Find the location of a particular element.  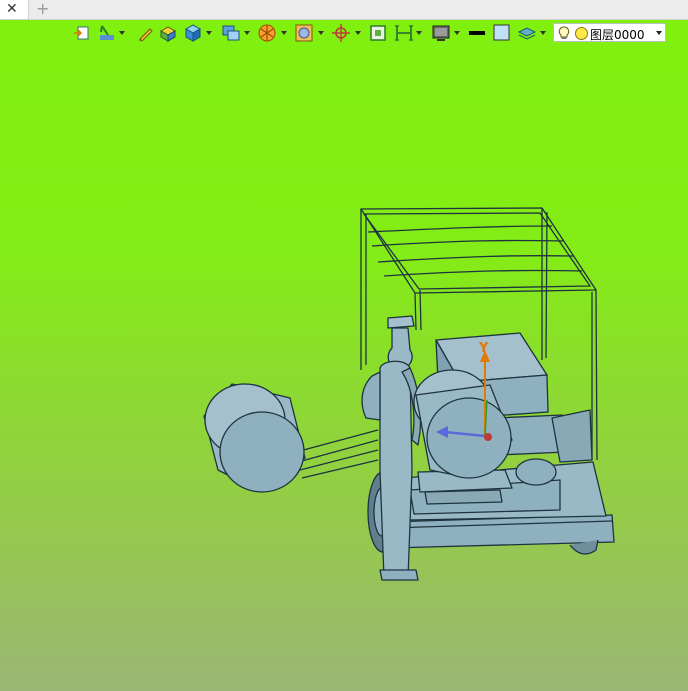

left-barrel is located at coordinates (291, 438).